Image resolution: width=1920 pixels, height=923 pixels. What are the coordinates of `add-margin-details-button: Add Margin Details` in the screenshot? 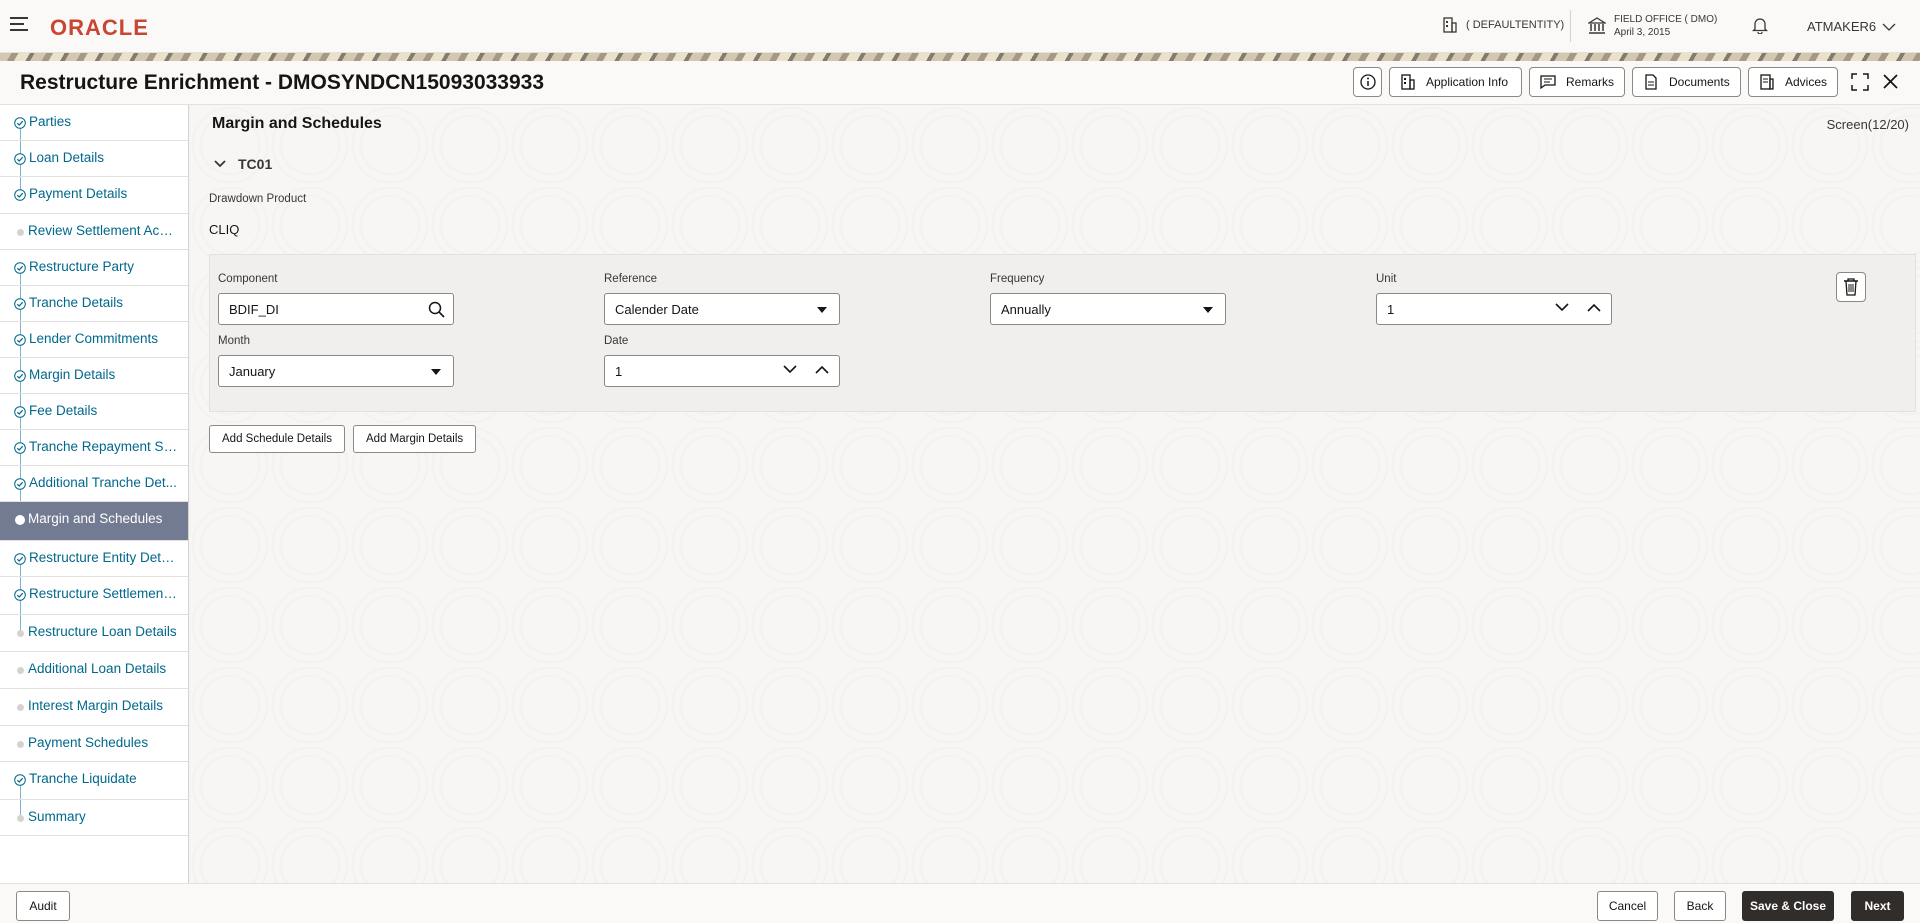 It's located at (415, 439).